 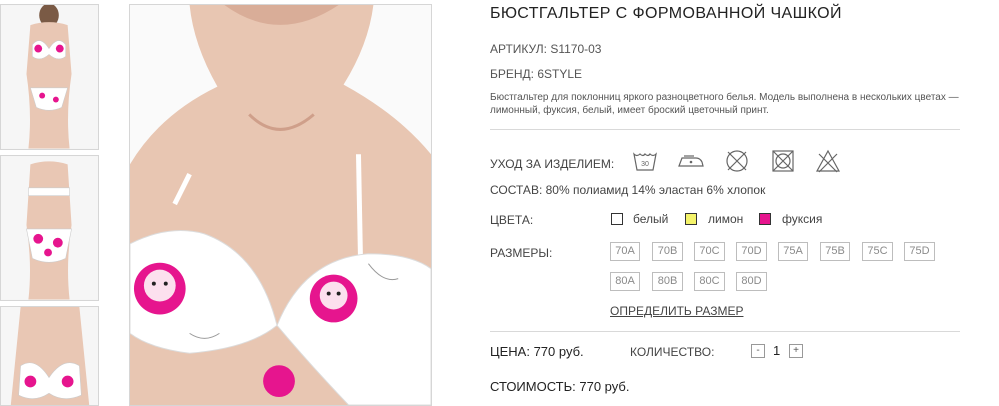 I want to click on colors-label: ЦВЕТА:, so click(x=512, y=220).